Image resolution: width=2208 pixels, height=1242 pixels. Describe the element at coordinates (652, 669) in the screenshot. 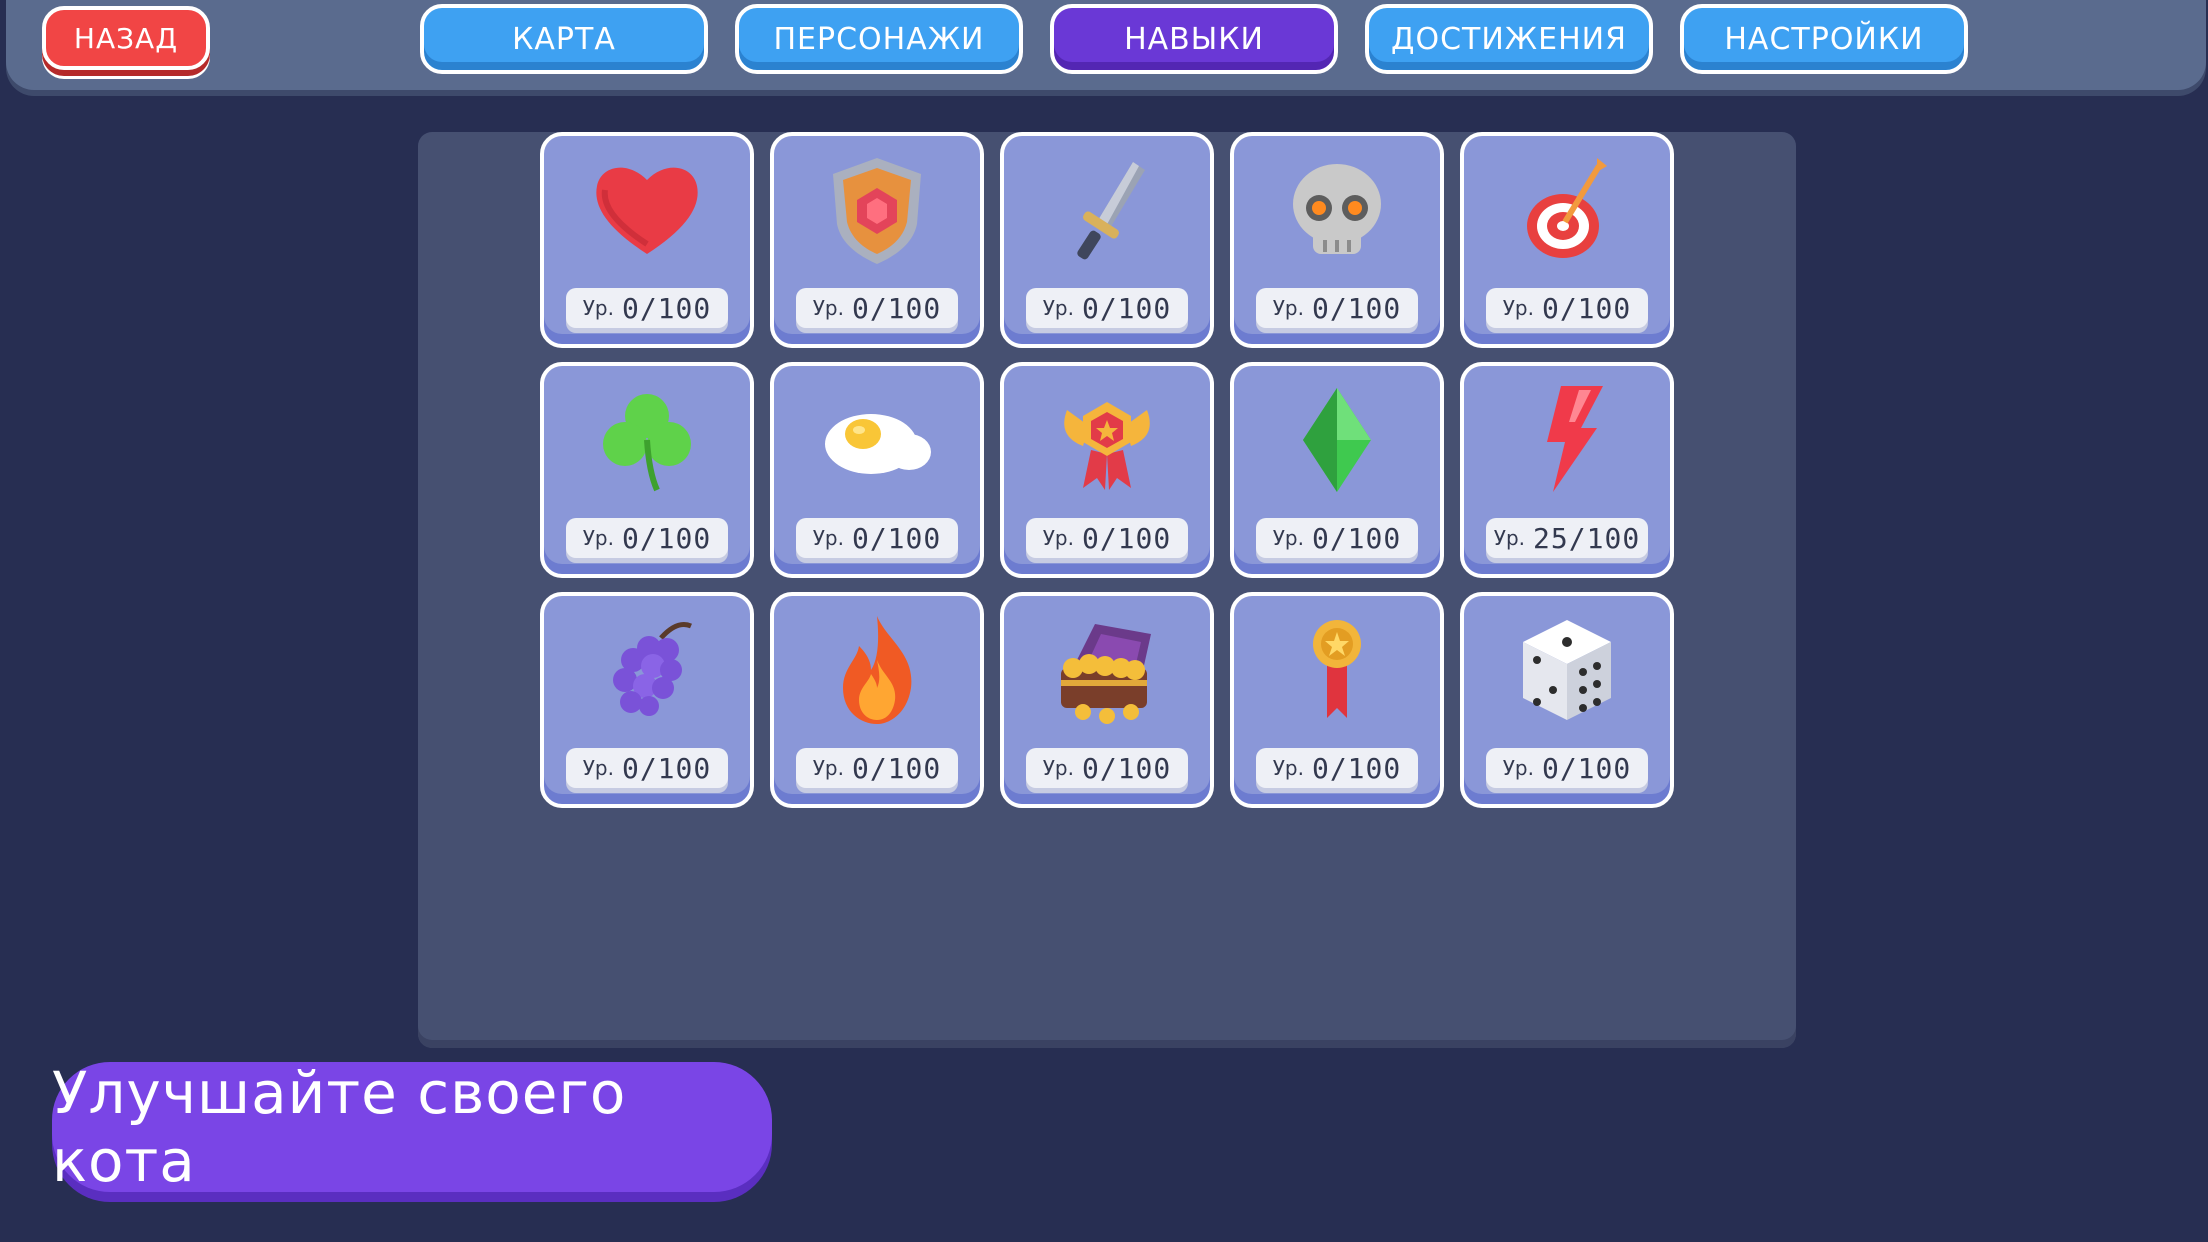

I see `grapes-icon` at that location.